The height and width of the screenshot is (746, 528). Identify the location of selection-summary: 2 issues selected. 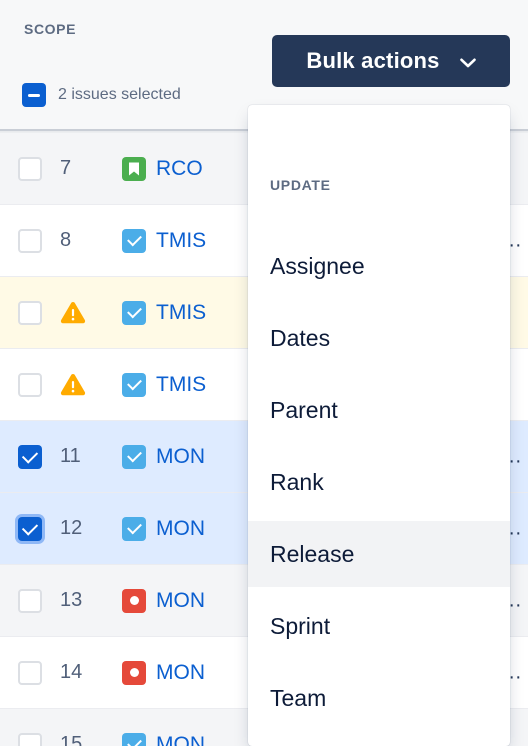
(101, 95).